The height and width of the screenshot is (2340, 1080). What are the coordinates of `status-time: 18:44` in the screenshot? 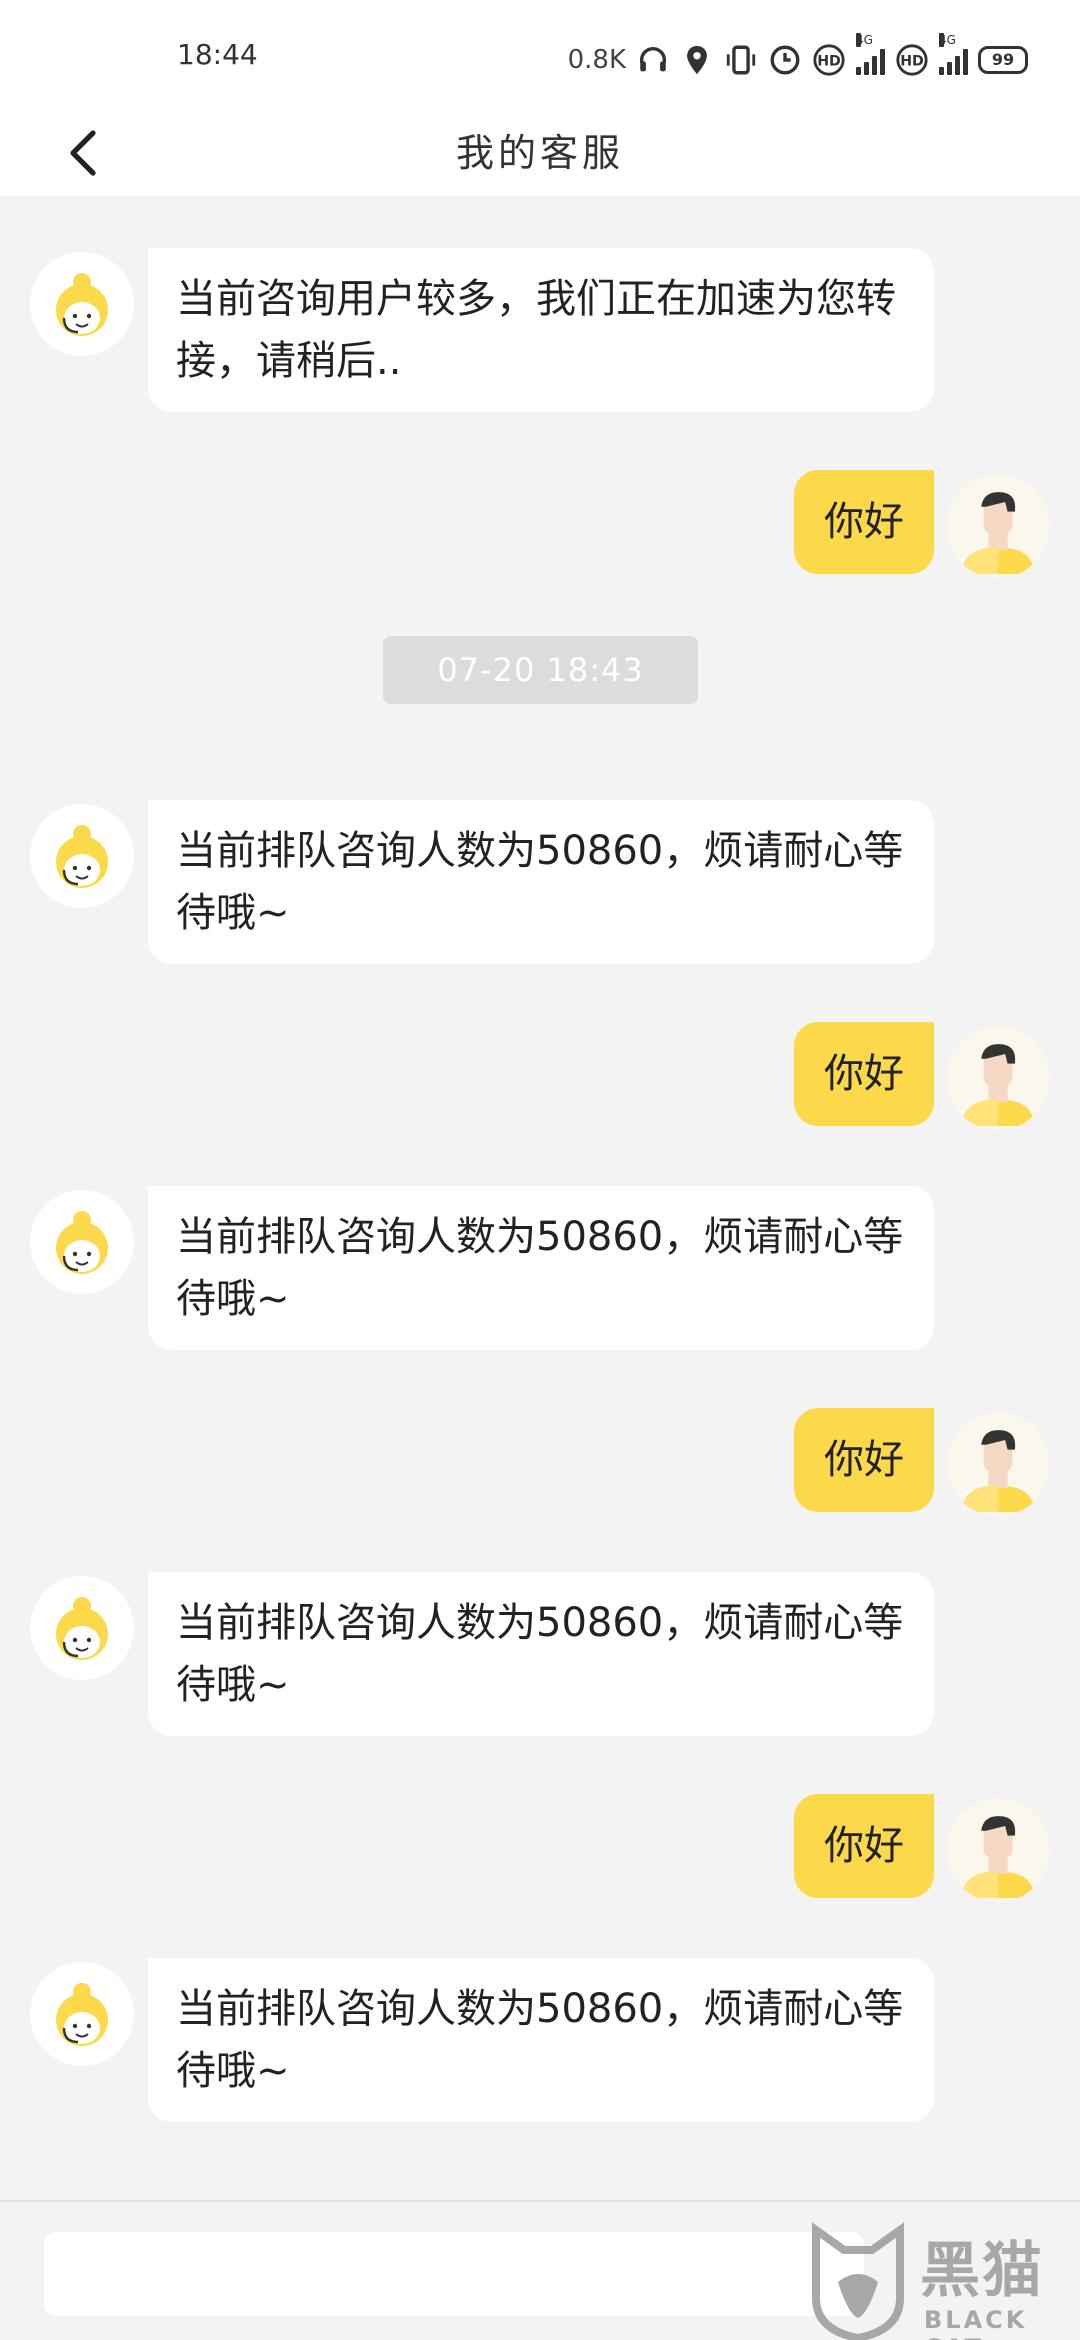 It's located at (217, 54).